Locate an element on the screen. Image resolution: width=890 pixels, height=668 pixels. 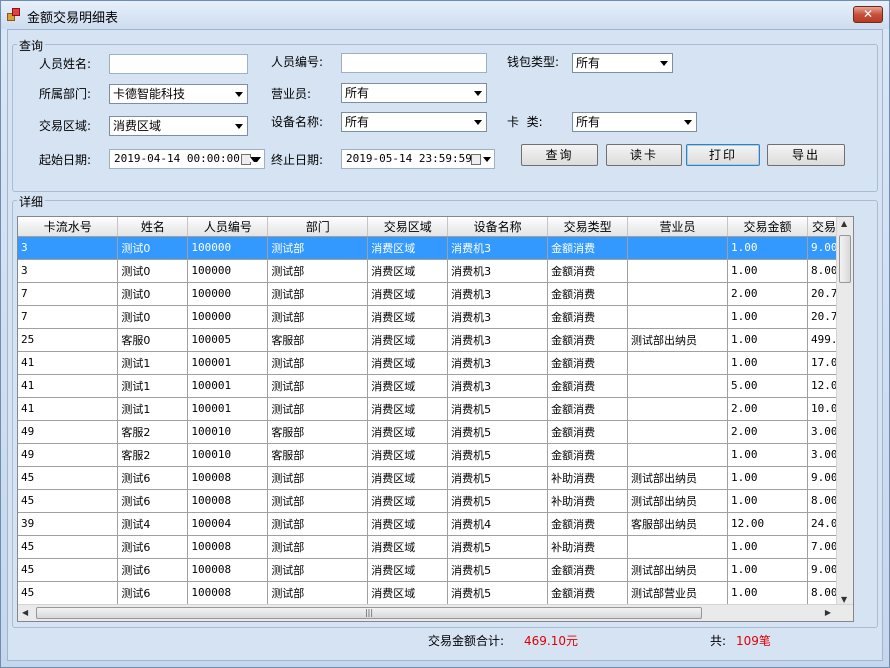
table-cell: 100000 is located at coordinates (228, 317).